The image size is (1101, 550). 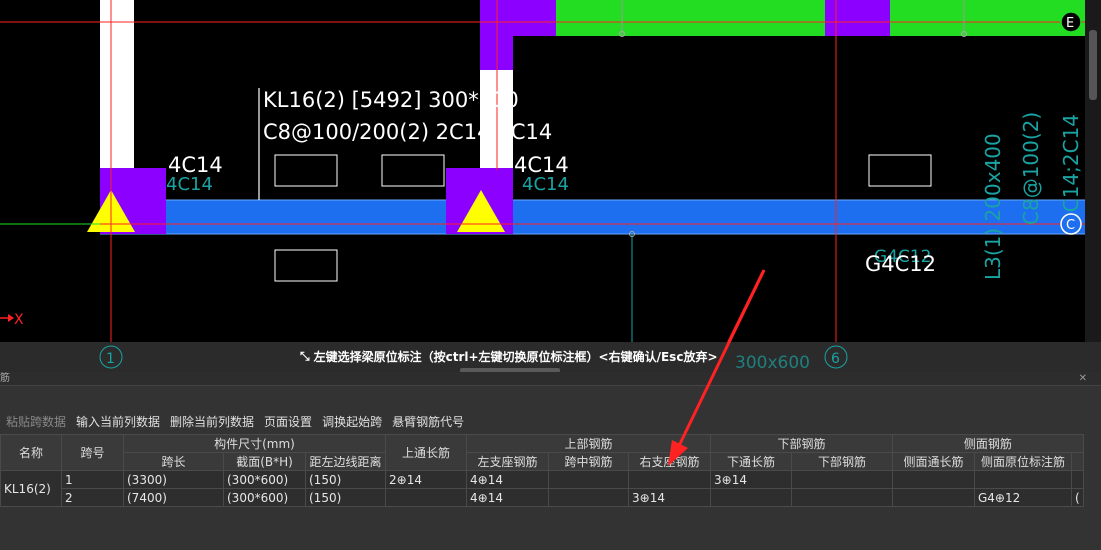 I want to click on vertical-label-2: C8@100(2), so click(x=1031, y=168).